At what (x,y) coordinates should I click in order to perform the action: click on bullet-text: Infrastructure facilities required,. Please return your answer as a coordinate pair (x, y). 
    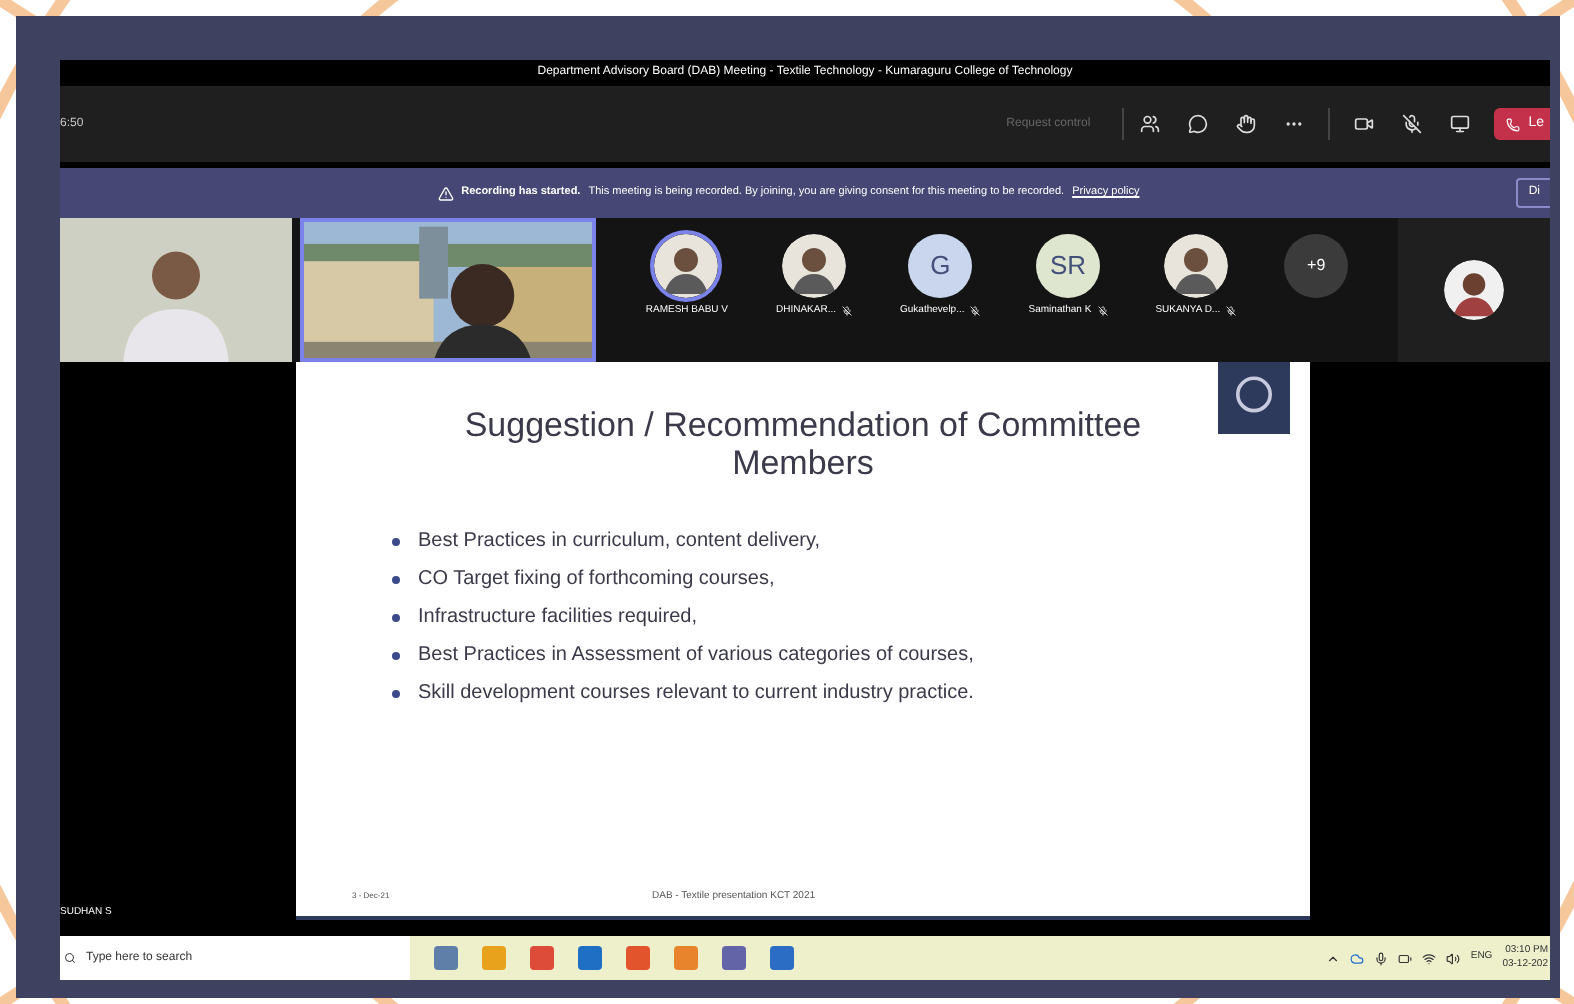
    Looking at the image, I should click on (558, 618).